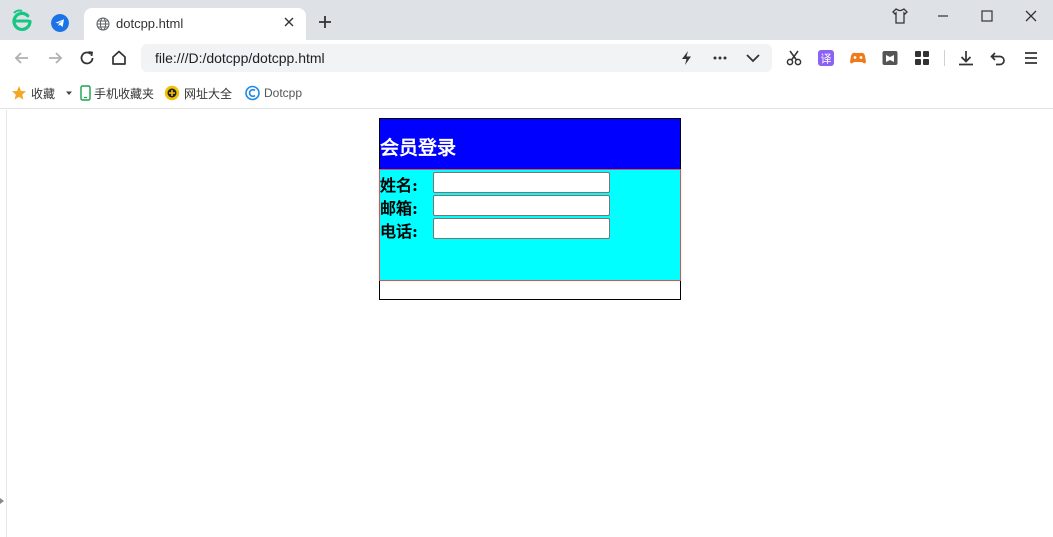 This screenshot has height=537, width=1053. Describe the element at coordinates (2, 501) in the screenshot. I see `sidebar-expand-icon` at that location.